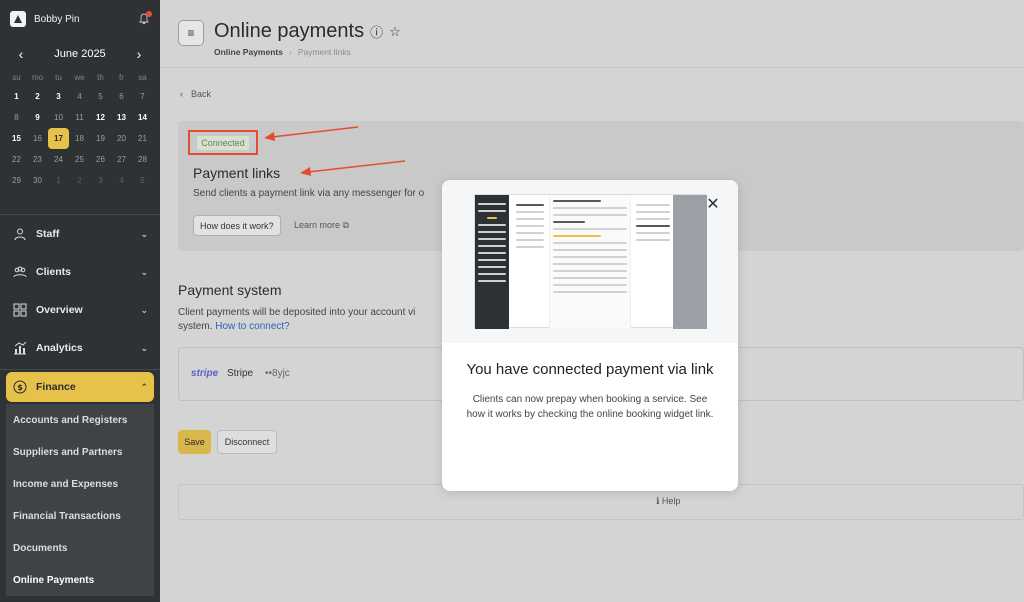  What do you see at coordinates (324, 52) in the screenshot?
I see `breadcrumb-payment-links: Payment links` at bounding box center [324, 52].